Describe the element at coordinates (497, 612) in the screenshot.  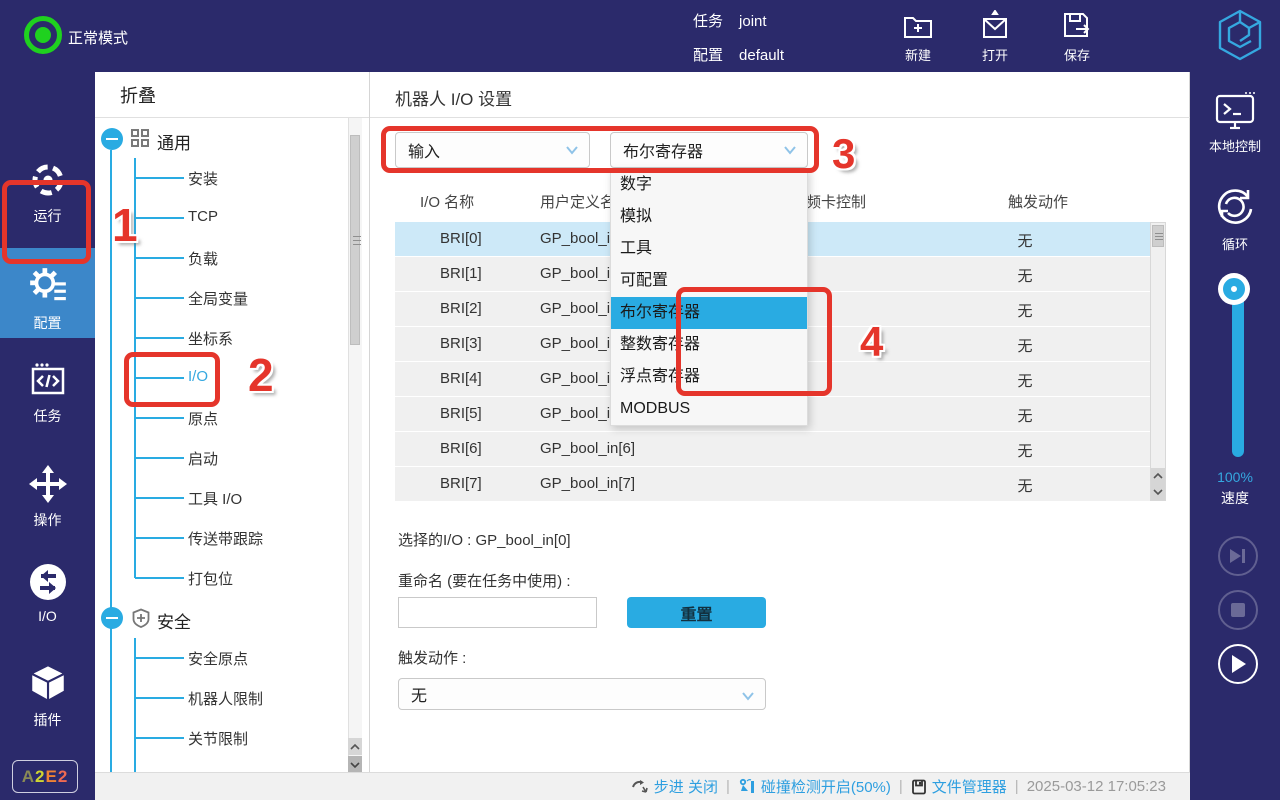
I see `rename-input` at that location.